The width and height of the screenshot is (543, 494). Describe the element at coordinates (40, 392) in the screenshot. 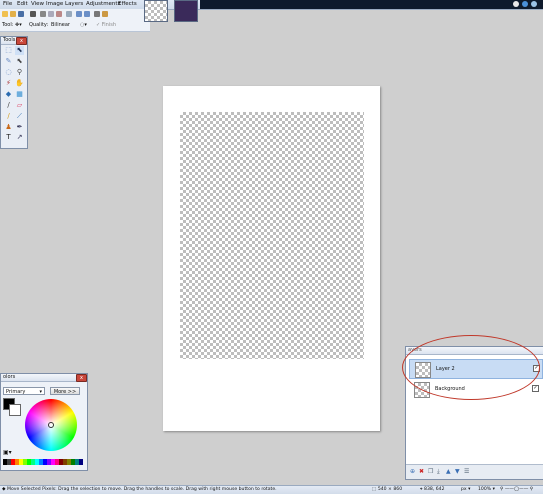

I see `chevron-down-icon: ▾` at that location.